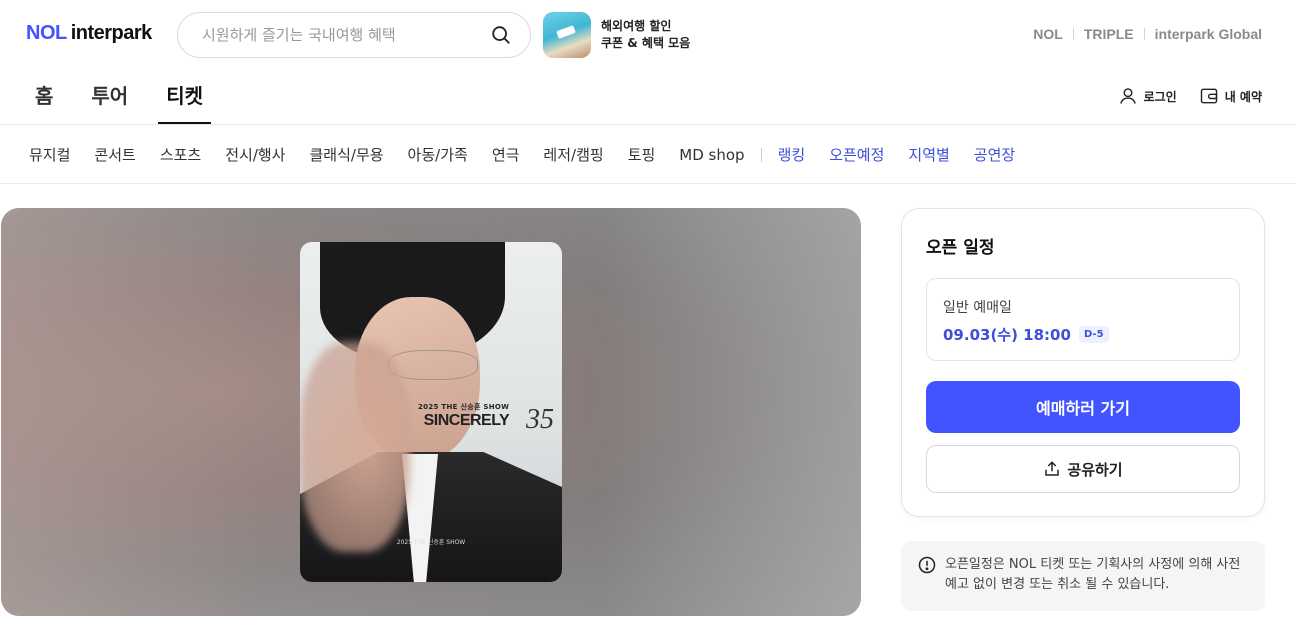  What do you see at coordinates (977, 308) in the screenshot?
I see `schedule-label: 일반 예매일` at bounding box center [977, 308].